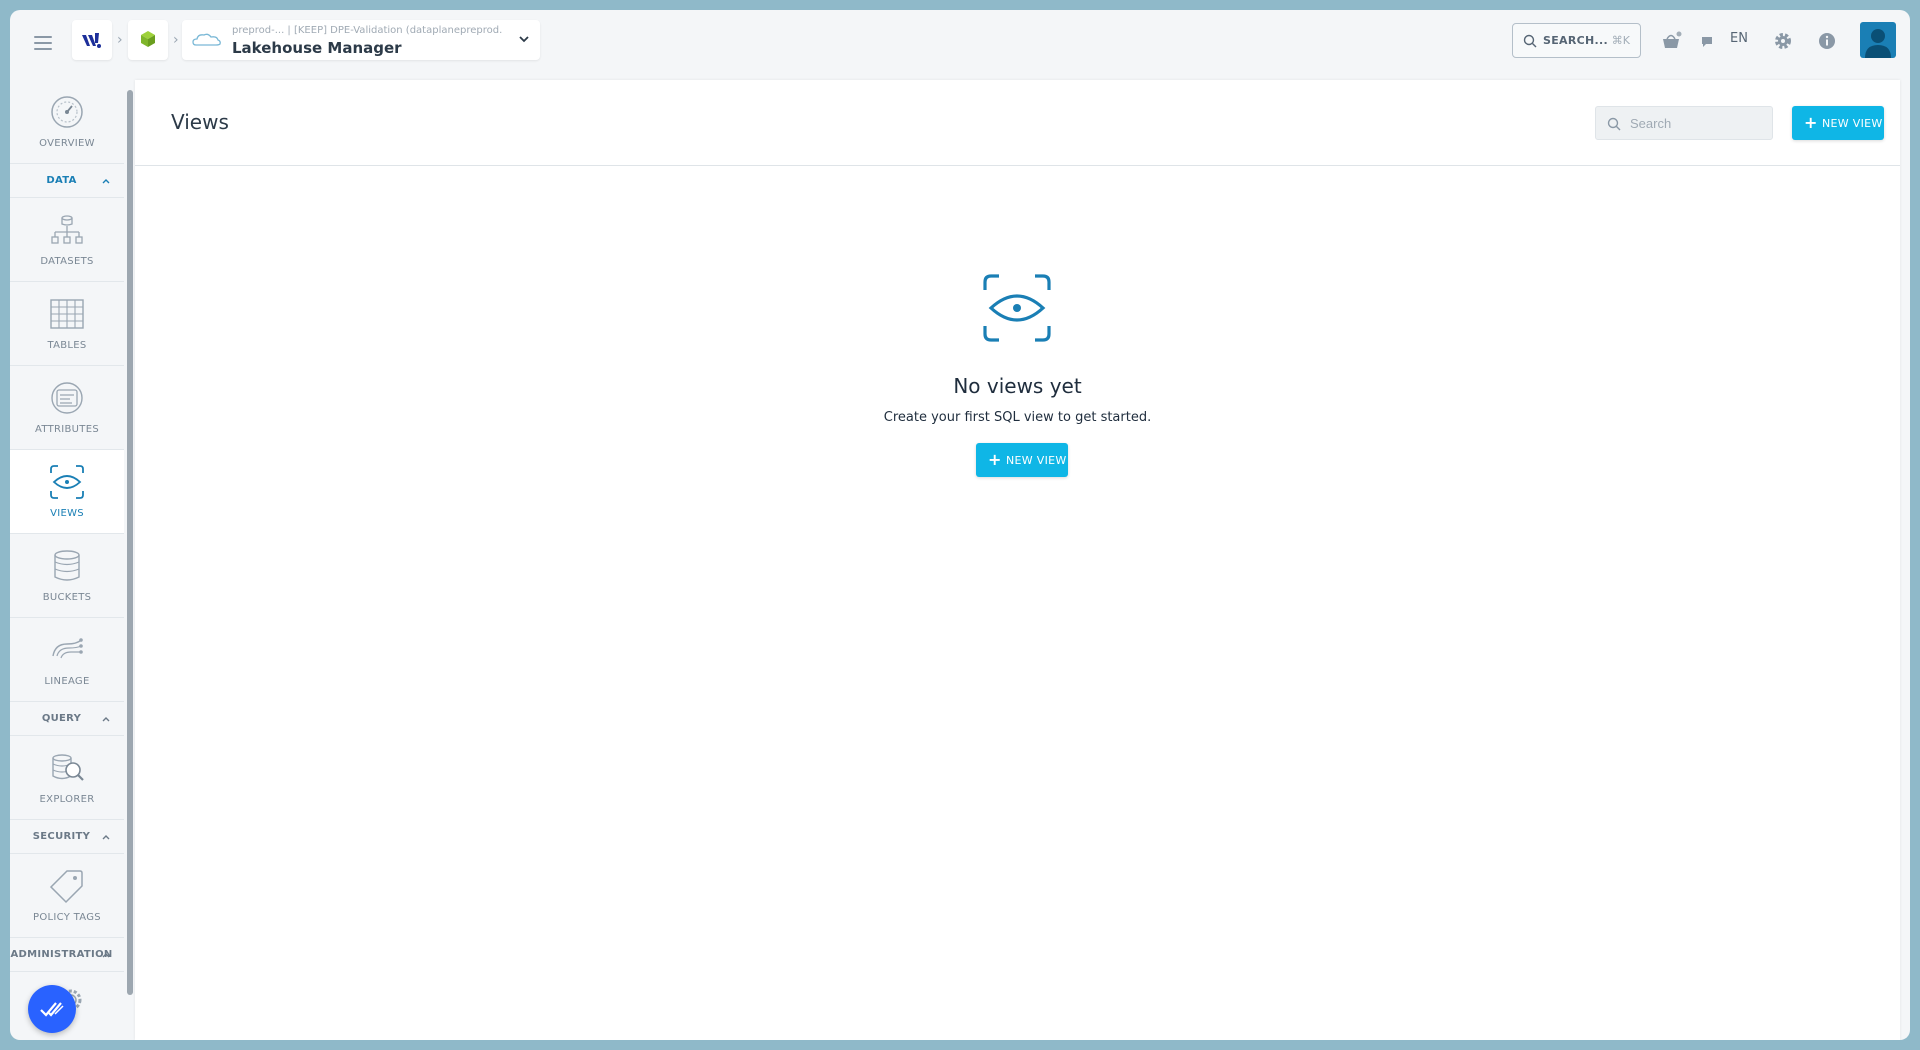  Describe the element at coordinates (130, 542) in the screenshot. I see `sidebar-scrollbar` at that location.